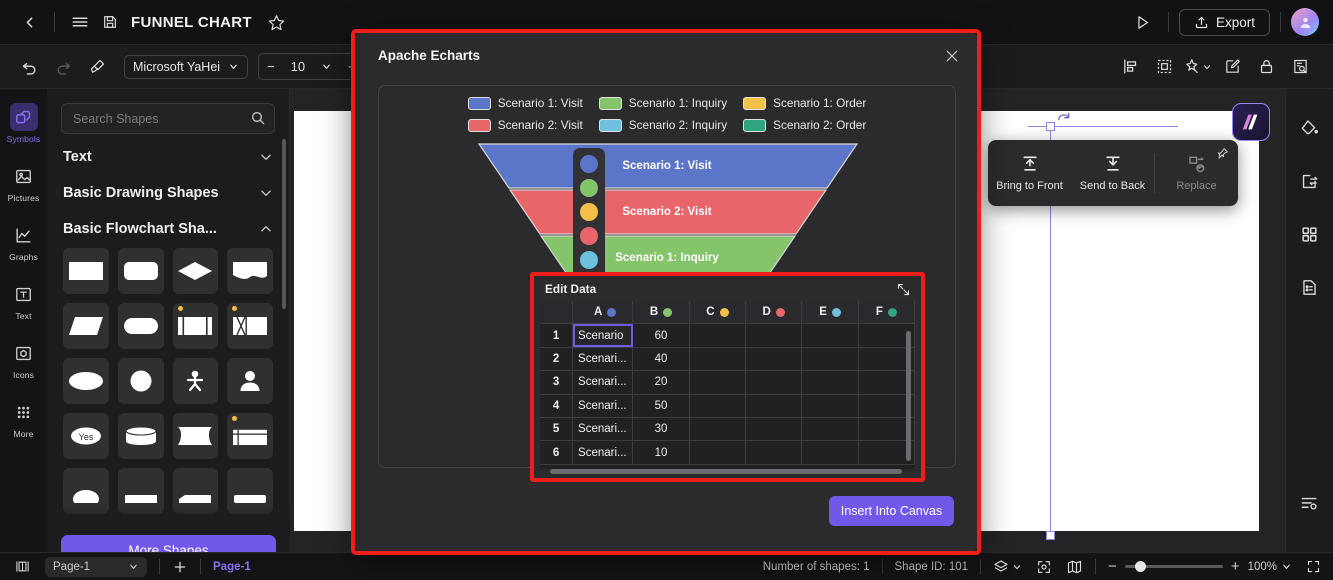 This screenshot has height=580, width=1333. I want to click on cell-c6, so click(718, 452).